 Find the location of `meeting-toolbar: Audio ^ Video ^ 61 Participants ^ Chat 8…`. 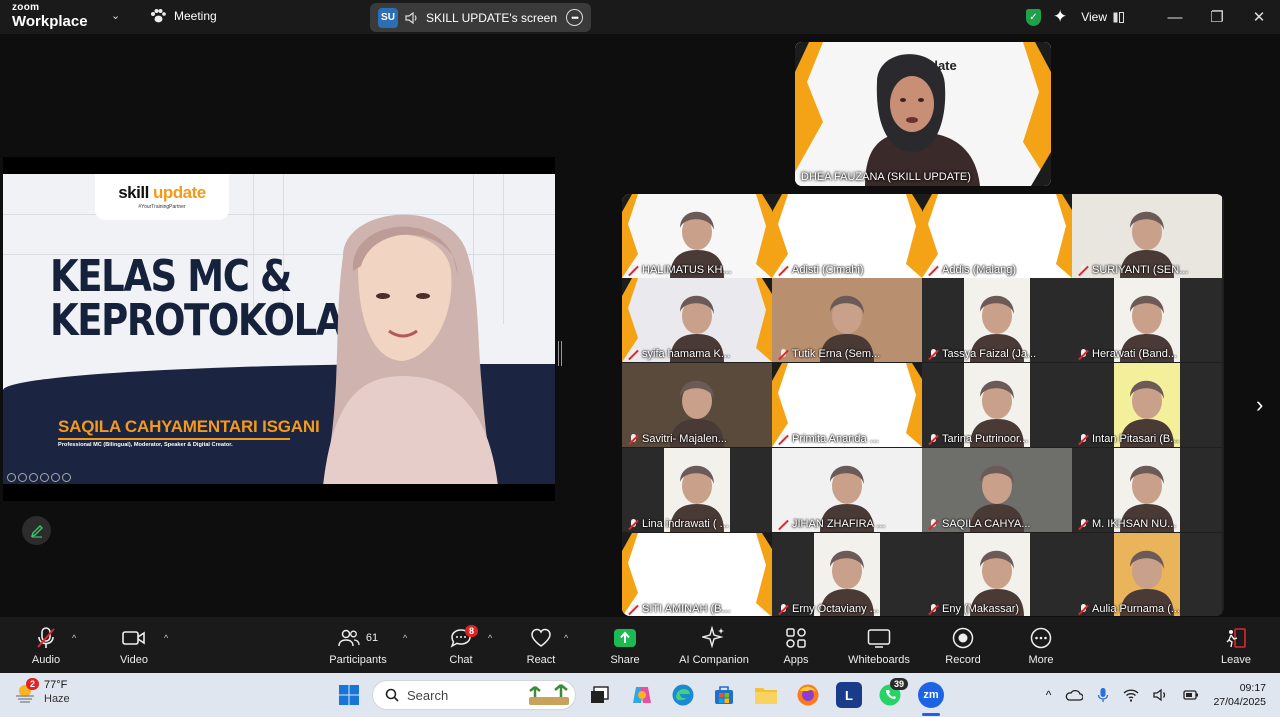

meeting-toolbar: Audio ^ Video ^ 61 Participants ^ Chat 8… is located at coordinates (640, 645).